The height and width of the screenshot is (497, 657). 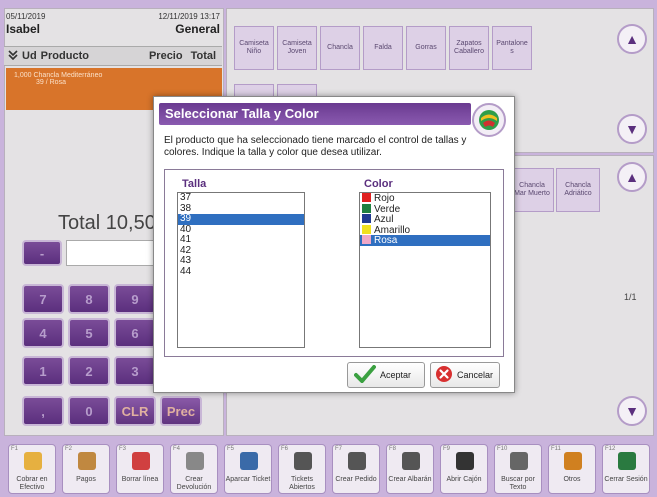 I want to click on fkey-number: F5, so click(x=231, y=449).